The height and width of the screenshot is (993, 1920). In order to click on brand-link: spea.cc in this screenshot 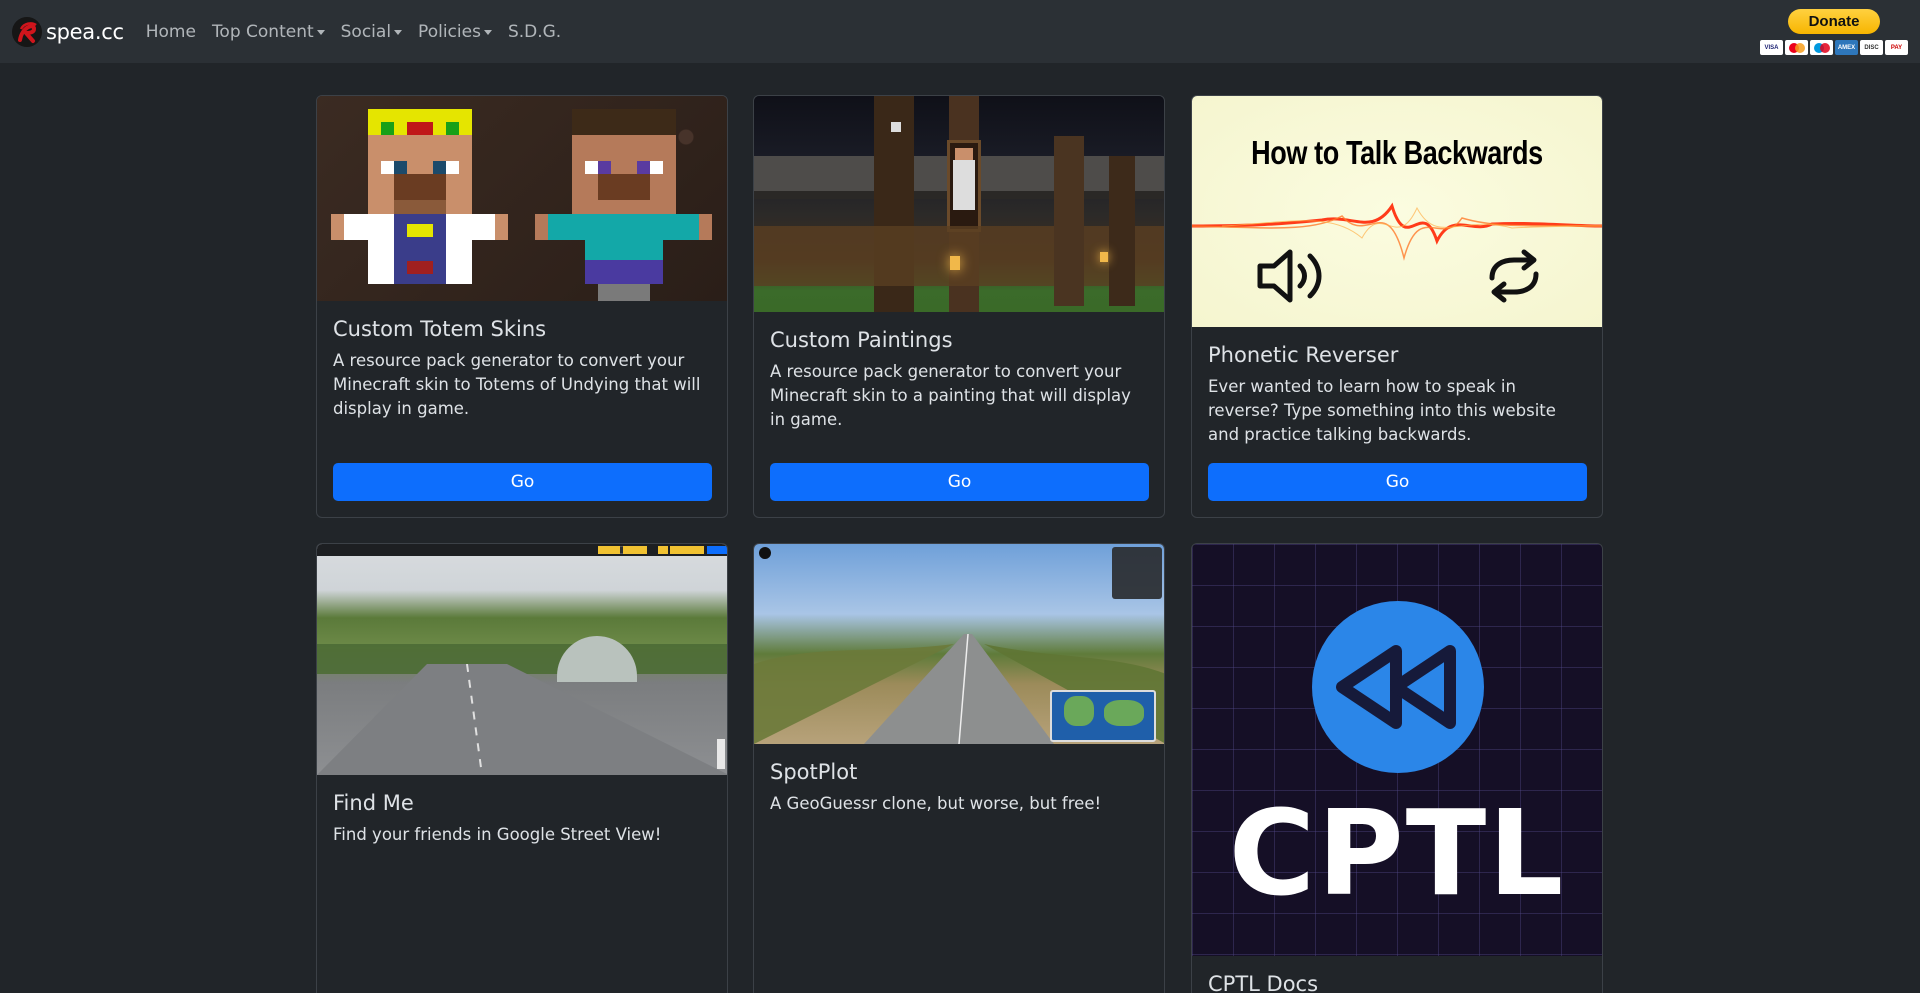, I will do `click(68, 31)`.